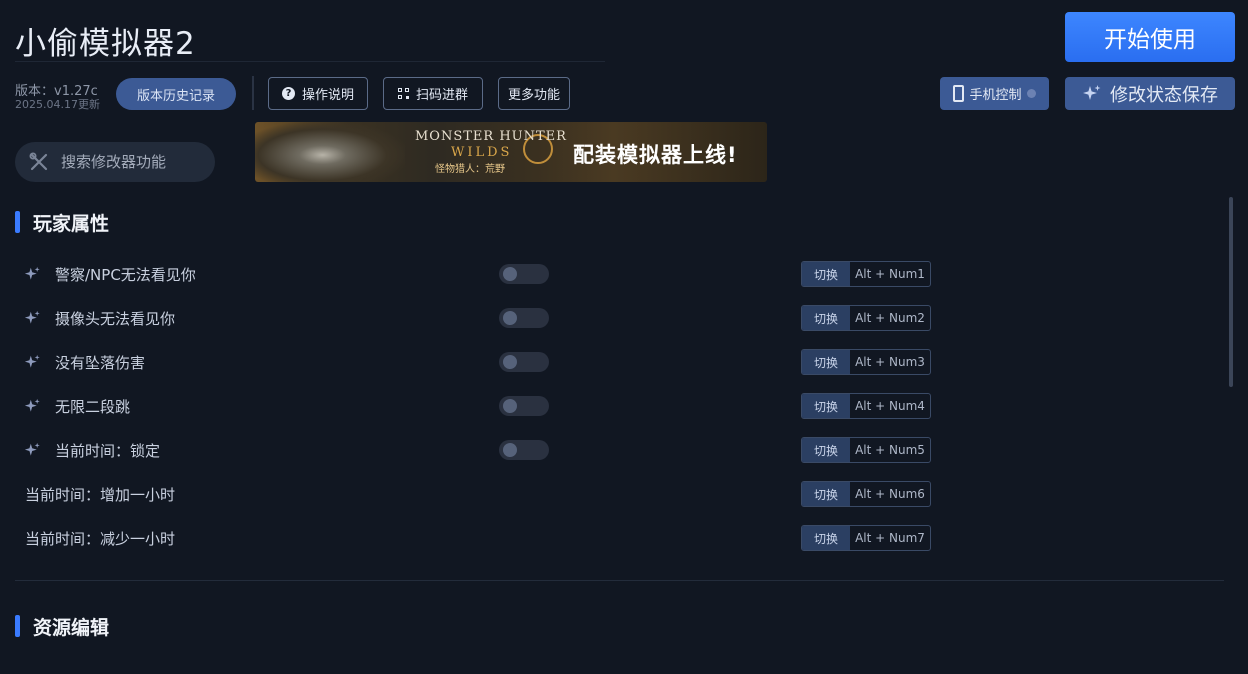 The image size is (1248, 674). What do you see at coordinates (100, 495) in the screenshot?
I see `cheat-label: 当前时间：增加一小时` at bounding box center [100, 495].